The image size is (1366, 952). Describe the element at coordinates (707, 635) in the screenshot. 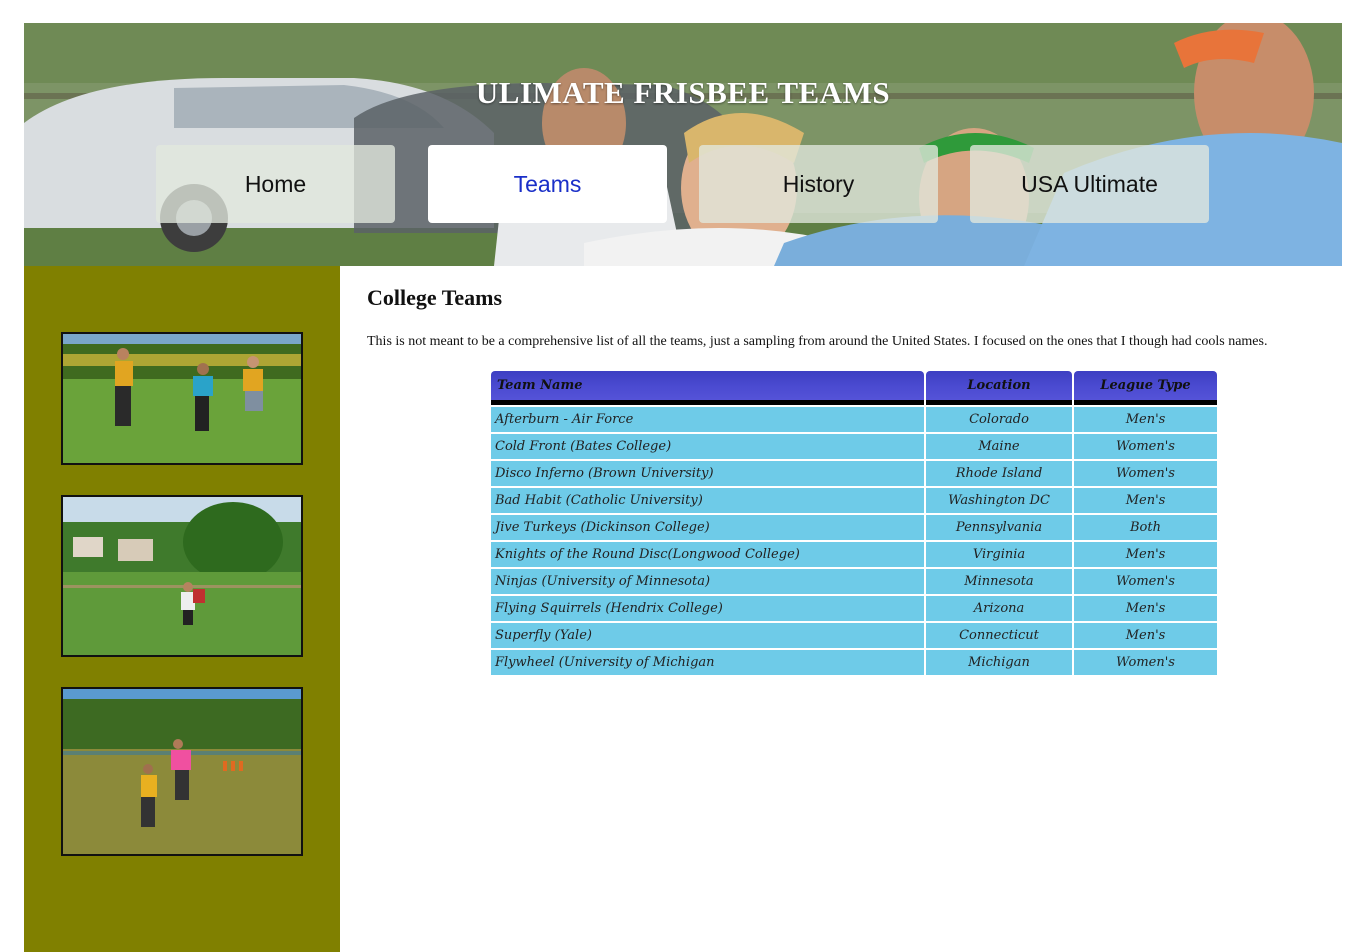

I see `cell-team-name: Superfly (Yale)` at that location.